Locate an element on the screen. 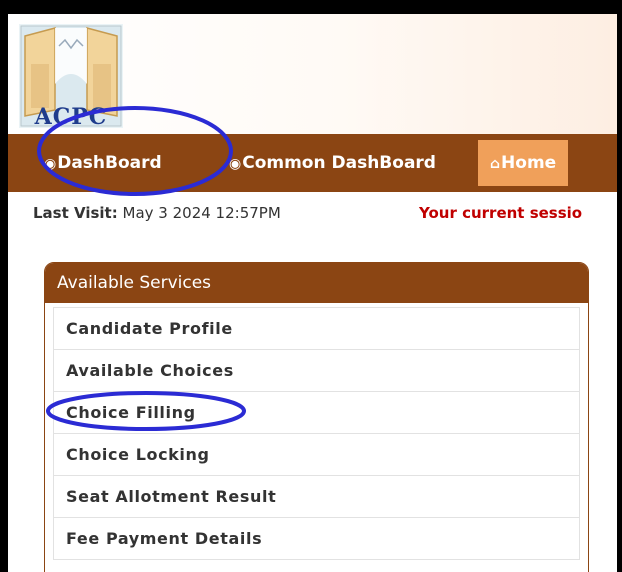 This screenshot has height=572, width=622. nav-home: ⌂Home is located at coordinates (523, 163).